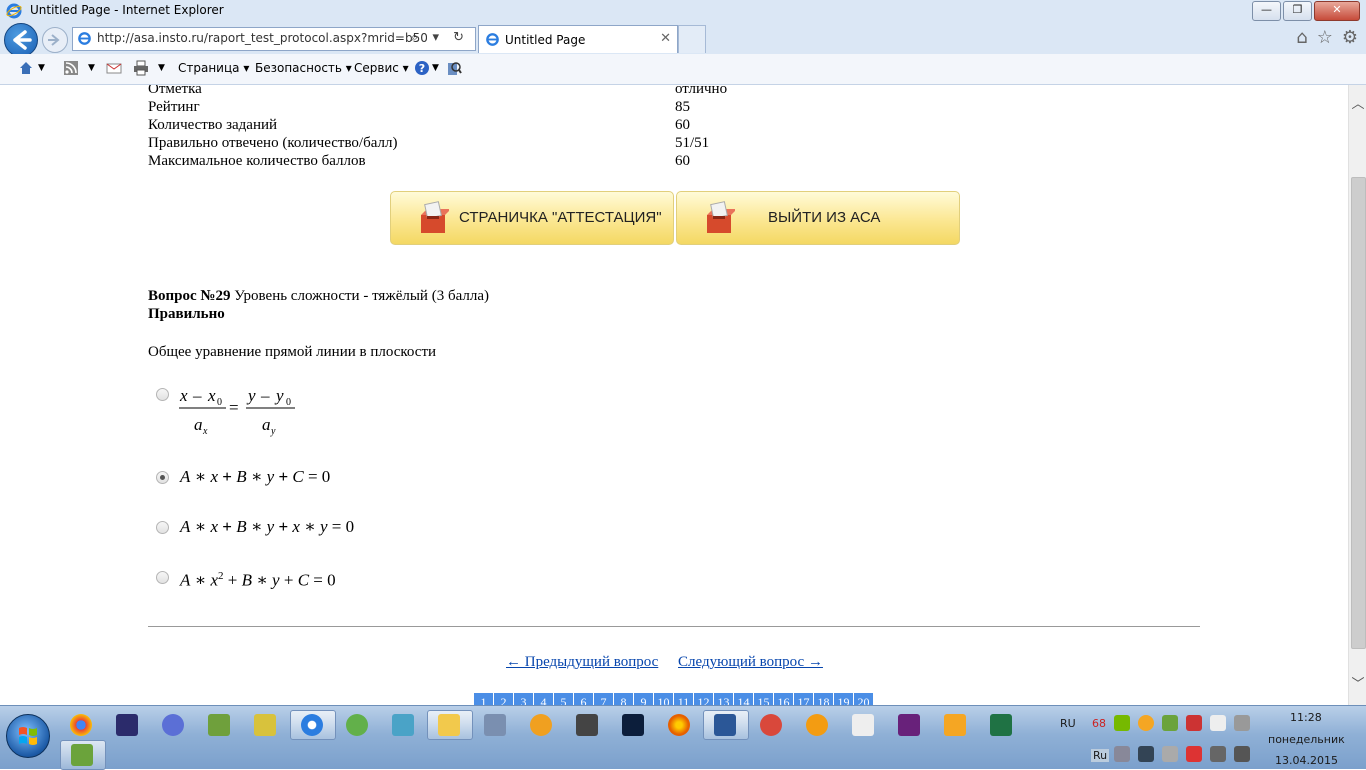 The image size is (1366, 770). I want to click on volume-muted-icon, so click(1194, 754).